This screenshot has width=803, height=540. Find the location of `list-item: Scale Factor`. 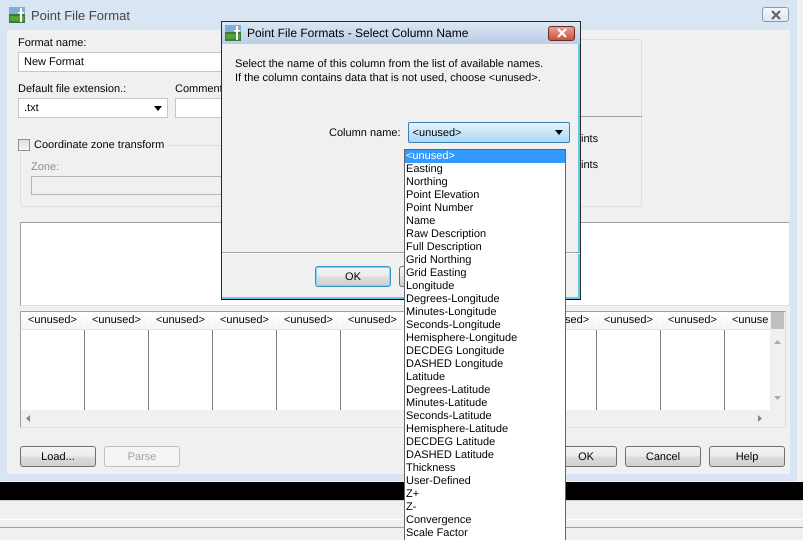

list-item: Scale Factor is located at coordinates (485, 533).